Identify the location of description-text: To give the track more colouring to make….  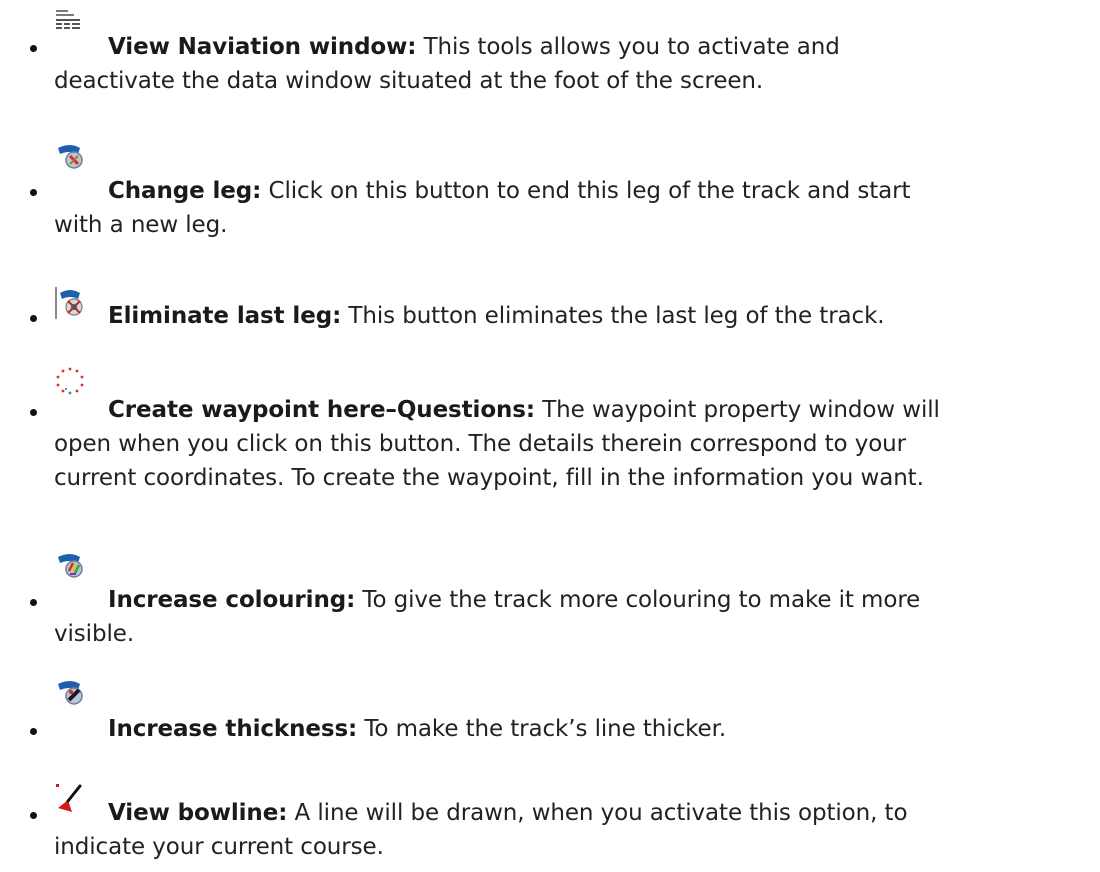
(641, 600).